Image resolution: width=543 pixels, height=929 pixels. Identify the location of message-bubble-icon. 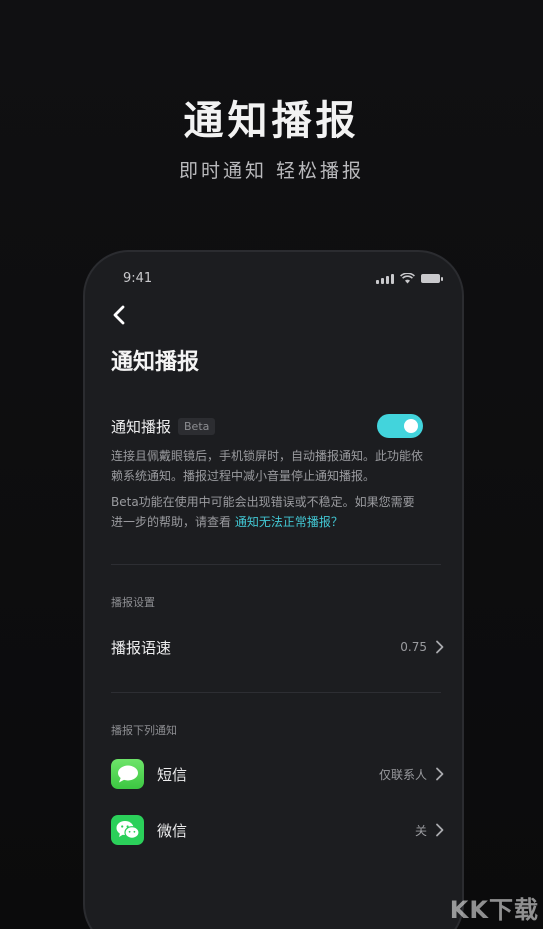
(127, 774).